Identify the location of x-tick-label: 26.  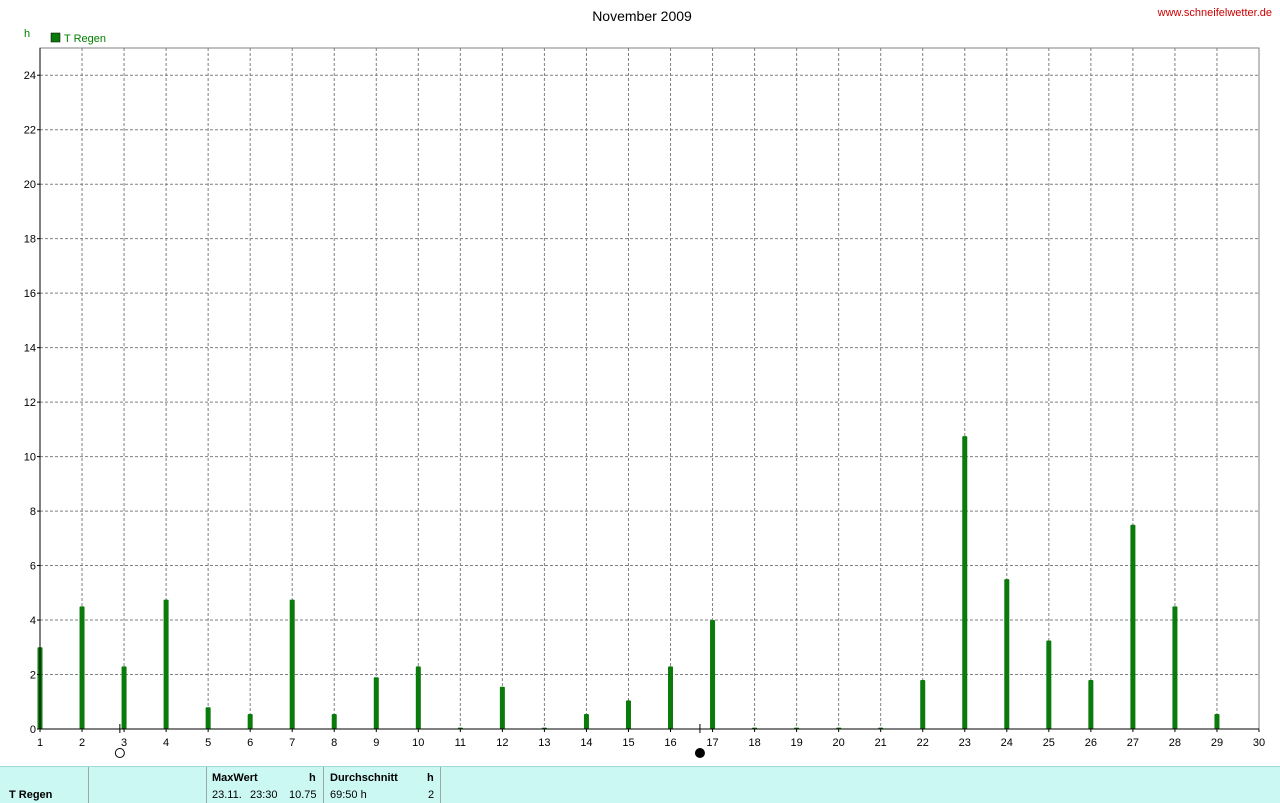
(1091, 743).